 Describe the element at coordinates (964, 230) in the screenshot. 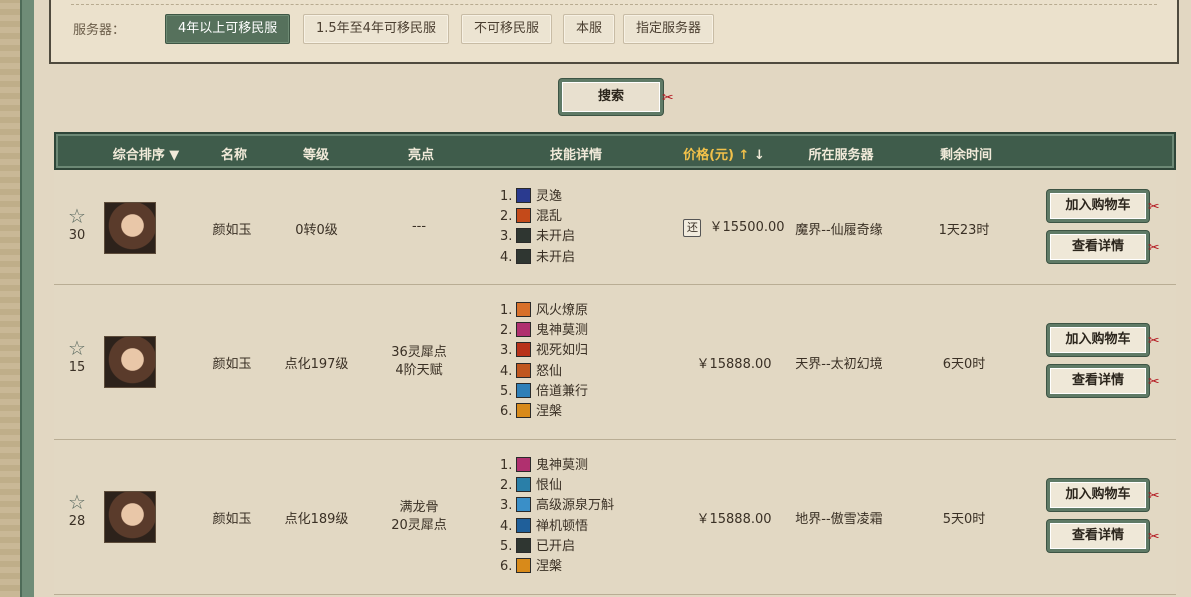

I see `remaining-time: 1天23时` at that location.